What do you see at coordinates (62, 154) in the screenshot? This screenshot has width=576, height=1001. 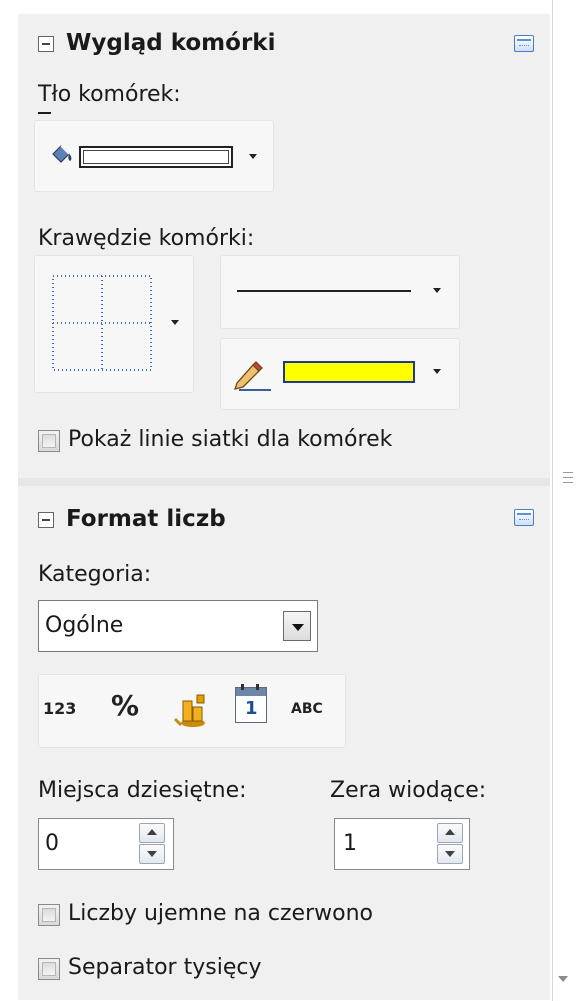 I see `paint-bucket-icon` at bounding box center [62, 154].